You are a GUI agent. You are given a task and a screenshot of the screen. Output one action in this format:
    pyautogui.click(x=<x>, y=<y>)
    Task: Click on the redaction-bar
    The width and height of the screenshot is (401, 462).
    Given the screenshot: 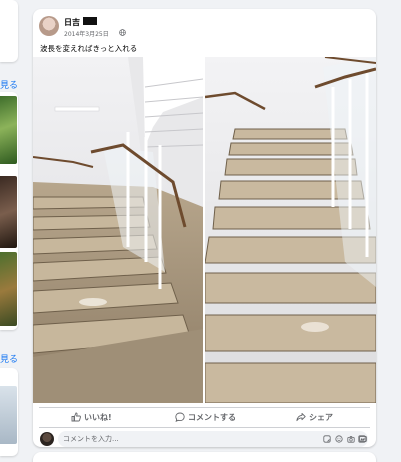 What is the action you would take?
    pyautogui.click(x=90, y=21)
    